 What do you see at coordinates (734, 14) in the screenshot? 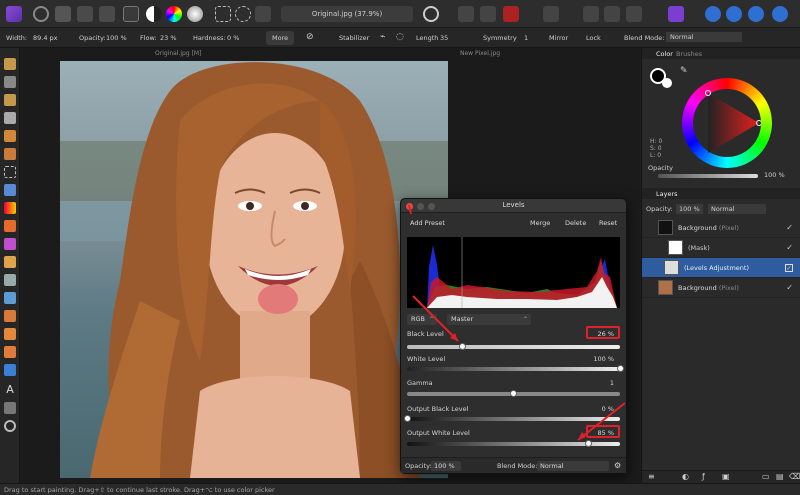
I see `help-icon` at bounding box center [734, 14].